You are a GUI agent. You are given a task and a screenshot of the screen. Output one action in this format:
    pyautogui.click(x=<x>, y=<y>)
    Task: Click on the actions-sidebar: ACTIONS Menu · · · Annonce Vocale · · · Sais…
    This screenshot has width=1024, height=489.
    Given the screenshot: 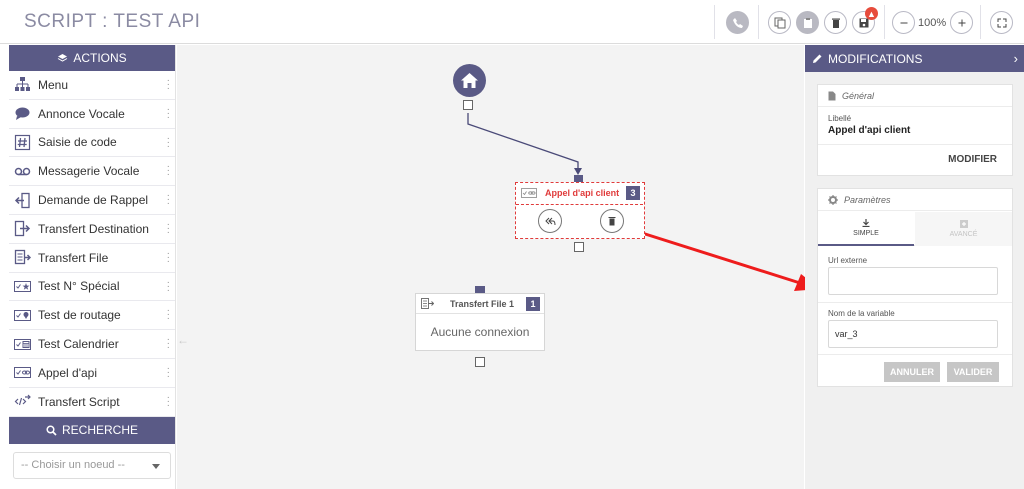 What is the action you would take?
    pyautogui.click(x=92, y=267)
    